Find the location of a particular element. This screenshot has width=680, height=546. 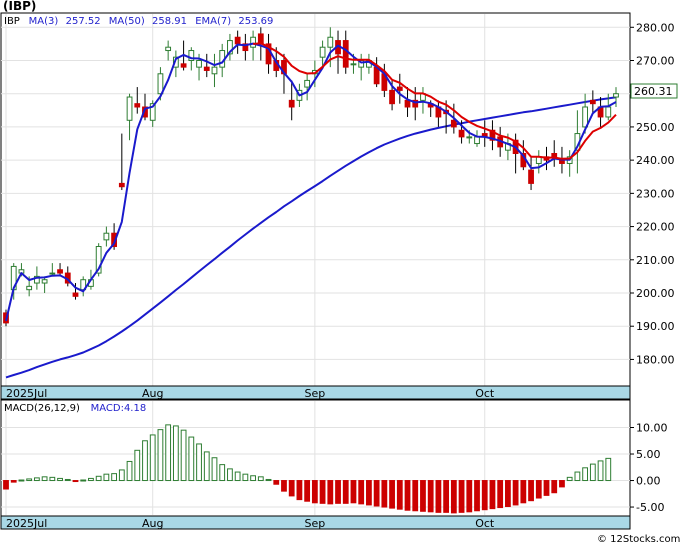

price-y-tick-label: 210.00 is located at coordinates (655, 260).